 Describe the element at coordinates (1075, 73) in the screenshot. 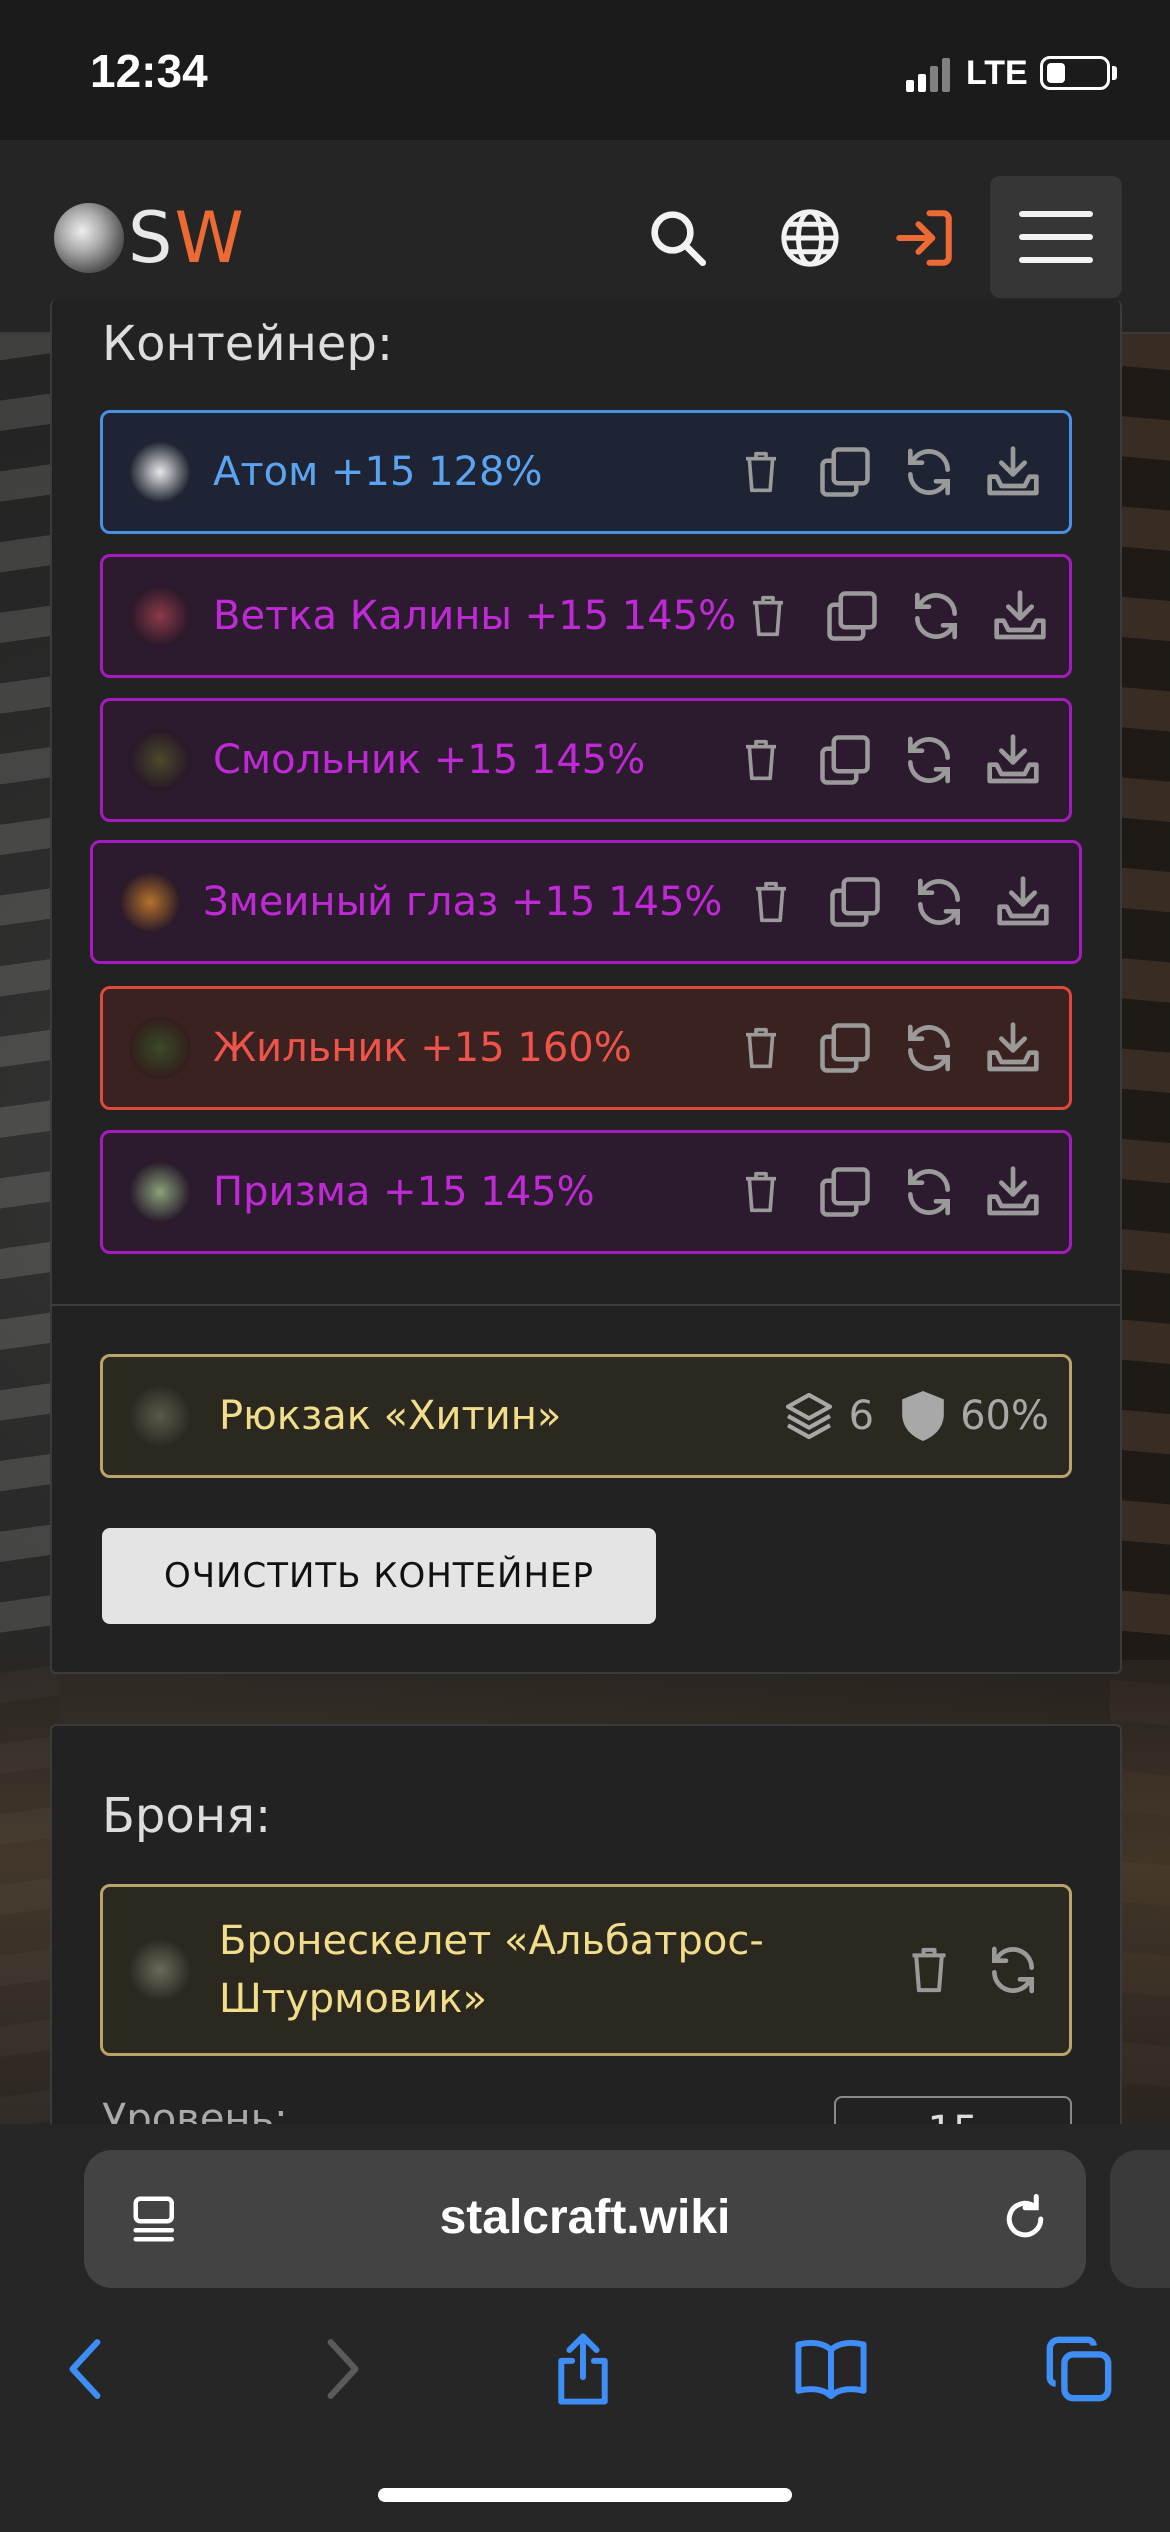

I see `battery-icon` at that location.